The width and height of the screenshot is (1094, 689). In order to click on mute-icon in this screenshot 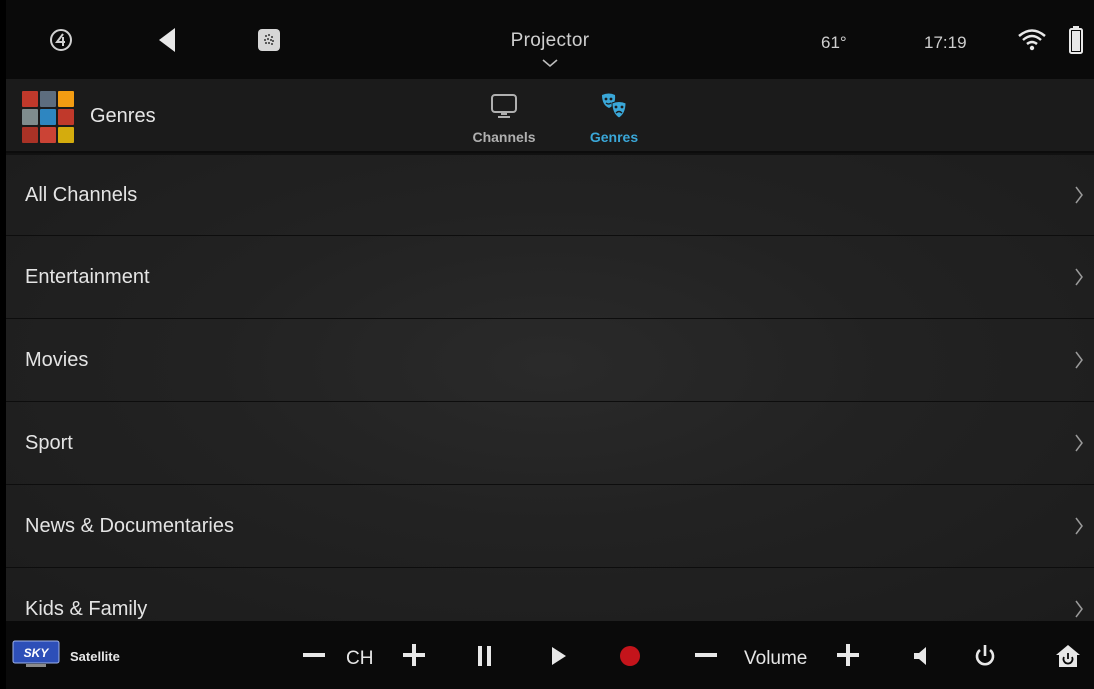, I will do `click(921, 656)`.